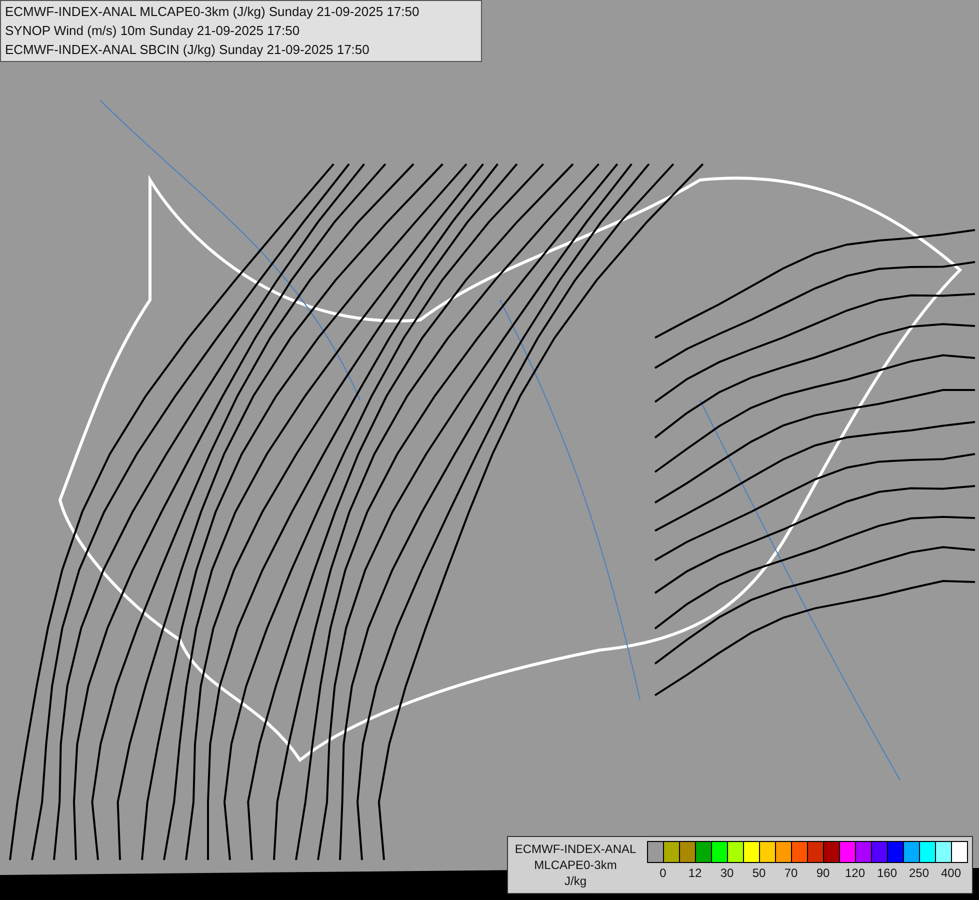 Image resolution: width=979 pixels, height=900 pixels. I want to click on legend-tick-label: 400, so click(951, 873).